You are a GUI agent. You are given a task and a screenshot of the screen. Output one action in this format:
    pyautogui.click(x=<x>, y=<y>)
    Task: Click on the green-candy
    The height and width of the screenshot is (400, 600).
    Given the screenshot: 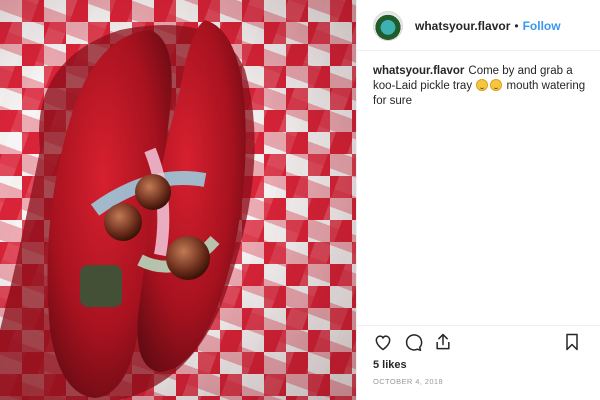 What is the action you would take?
    pyautogui.click(x=101, y=286)
    